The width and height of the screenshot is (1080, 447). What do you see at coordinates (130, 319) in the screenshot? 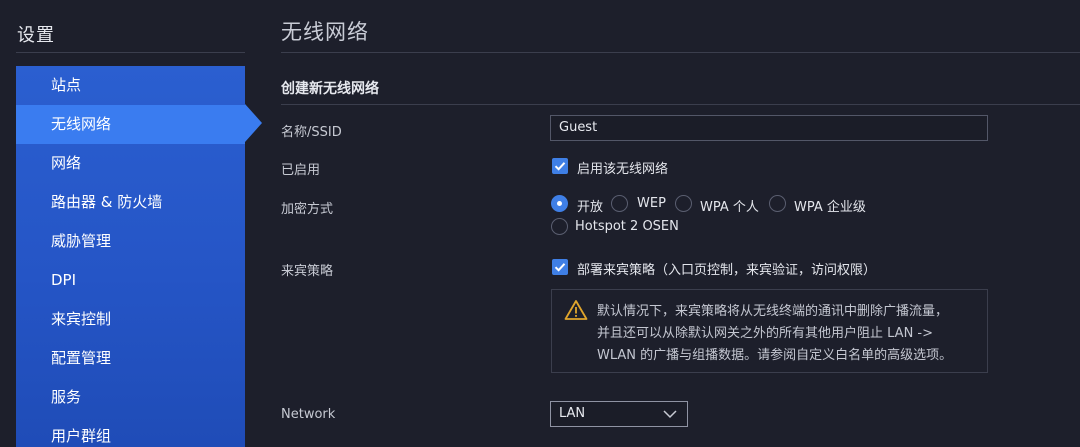
I see `sidebar-item-guest-control: 来宾控制` at bounding box center [130, 319].